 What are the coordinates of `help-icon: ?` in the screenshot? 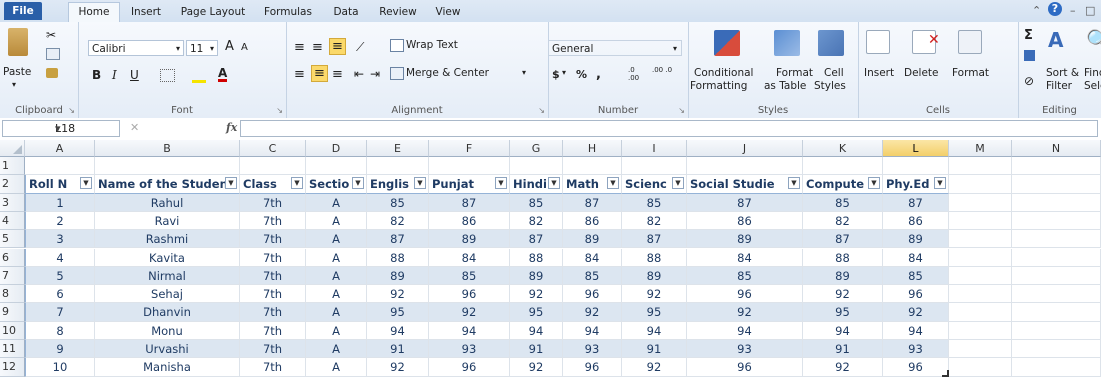 It's located at (1055, 9).